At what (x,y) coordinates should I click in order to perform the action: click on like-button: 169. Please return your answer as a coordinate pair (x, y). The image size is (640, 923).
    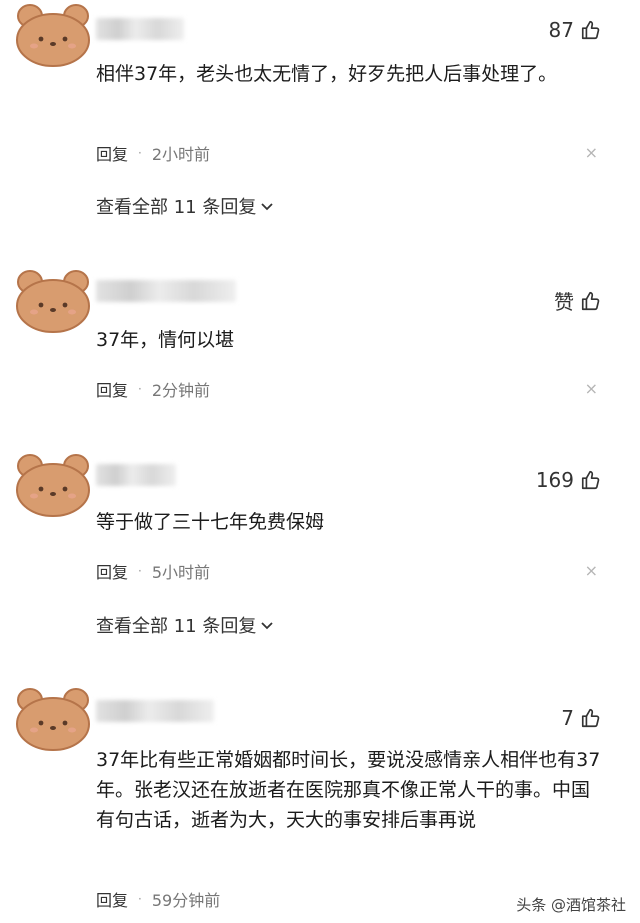
    Looking at the image, I should click on (569, 480).